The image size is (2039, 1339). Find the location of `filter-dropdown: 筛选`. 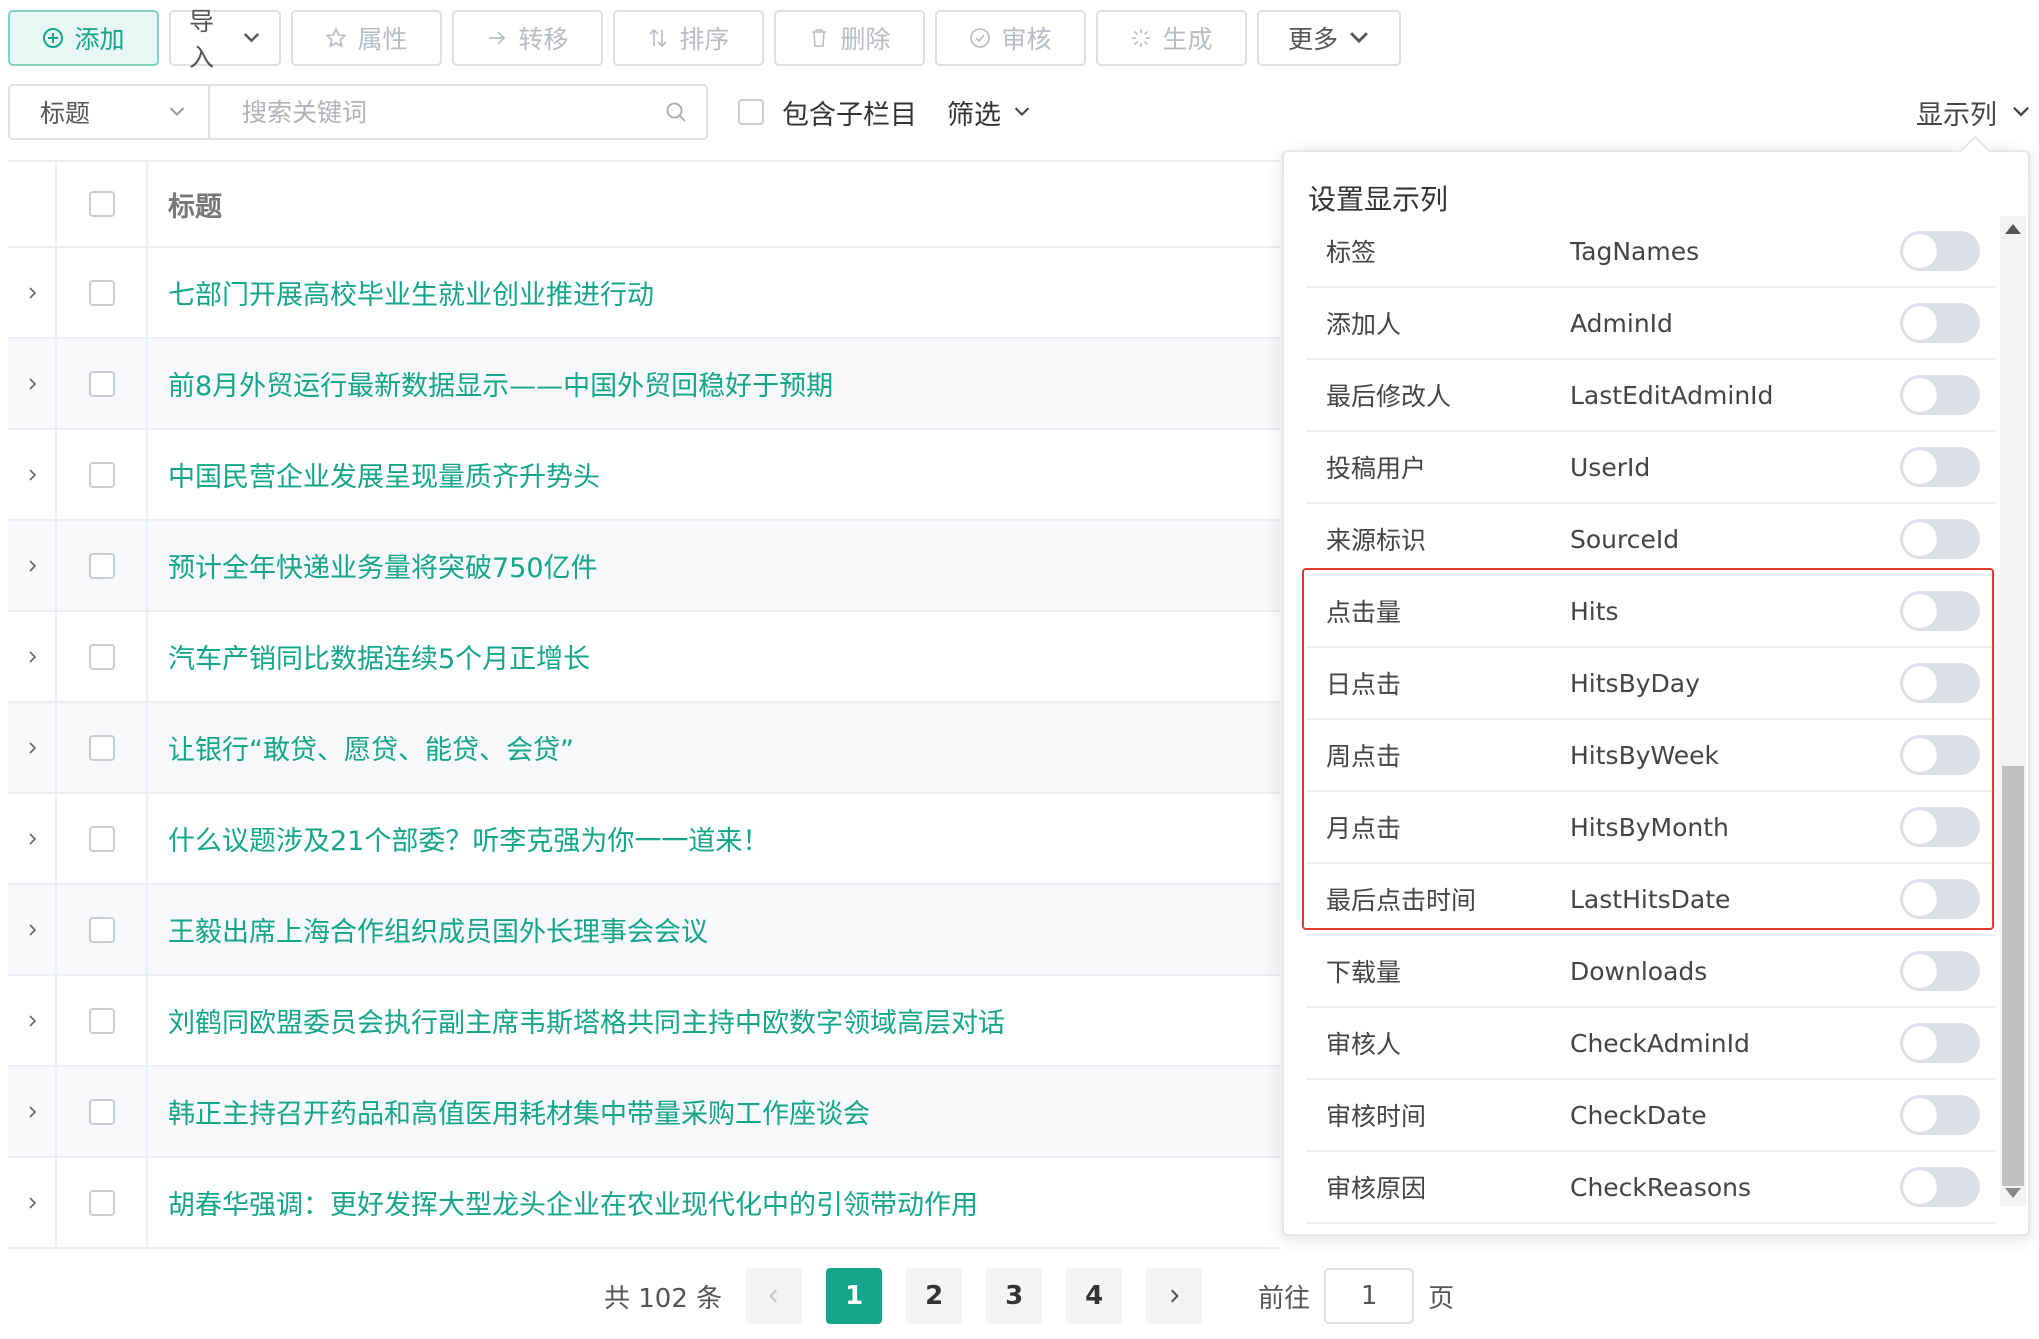

filter-dropdown: 筛选 is located at coordinates (989, 112).